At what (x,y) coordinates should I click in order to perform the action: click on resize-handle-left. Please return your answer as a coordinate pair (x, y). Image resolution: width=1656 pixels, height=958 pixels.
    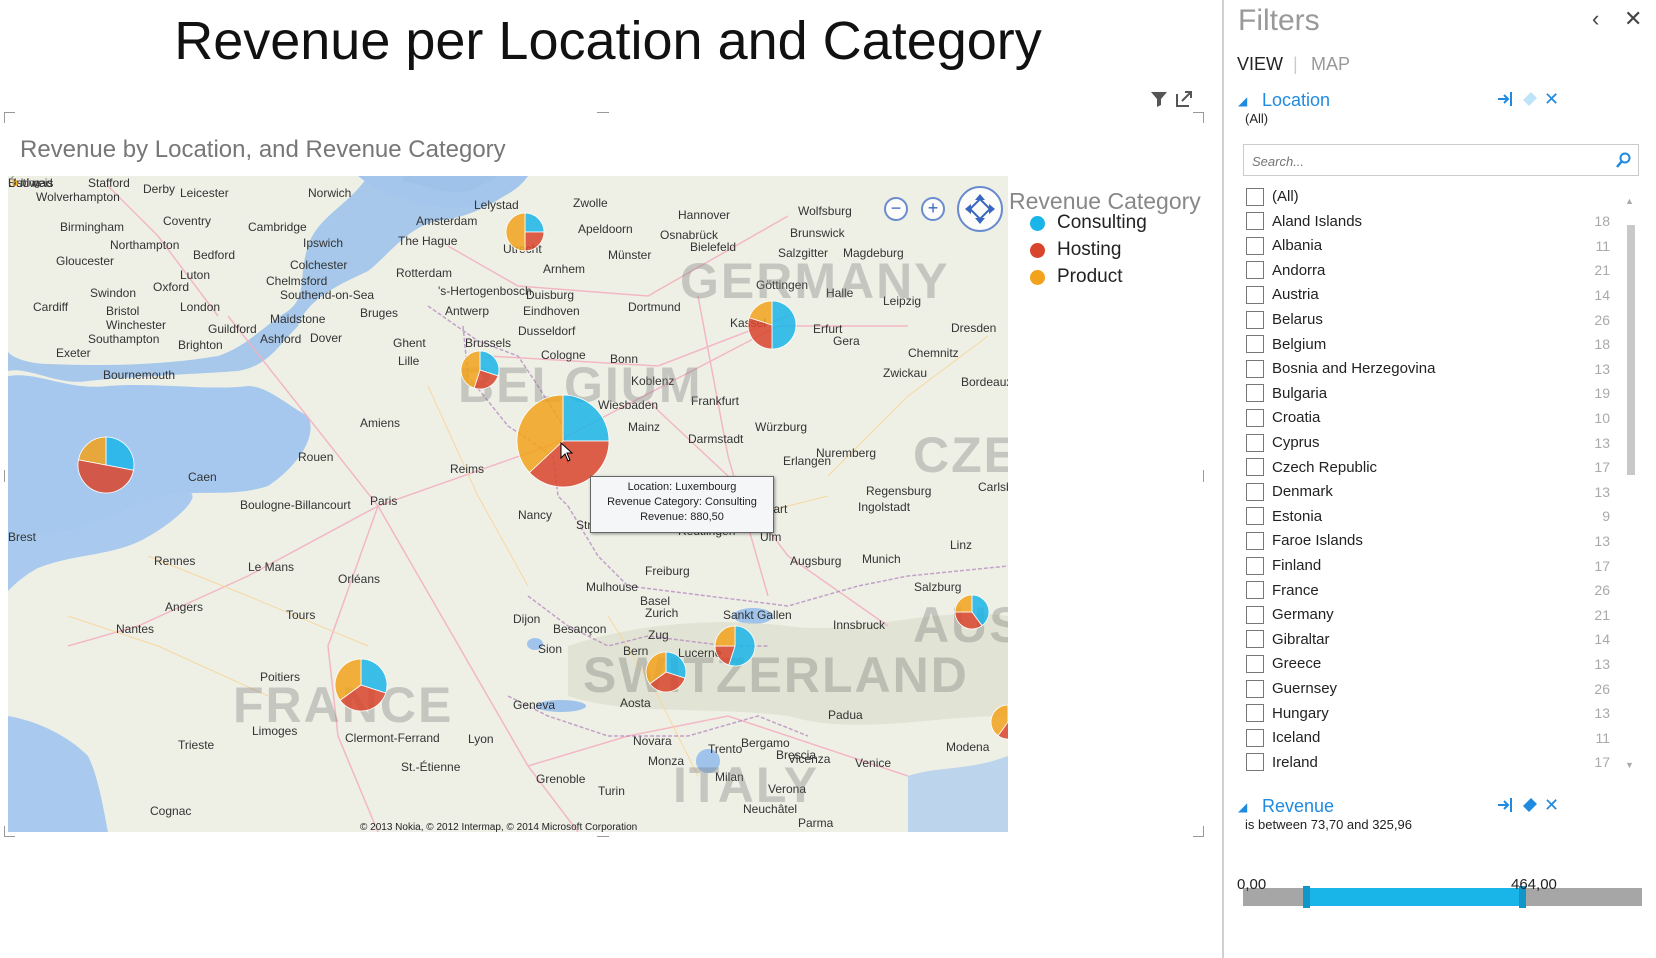
    Looking at the image, I should click on (4, 476).